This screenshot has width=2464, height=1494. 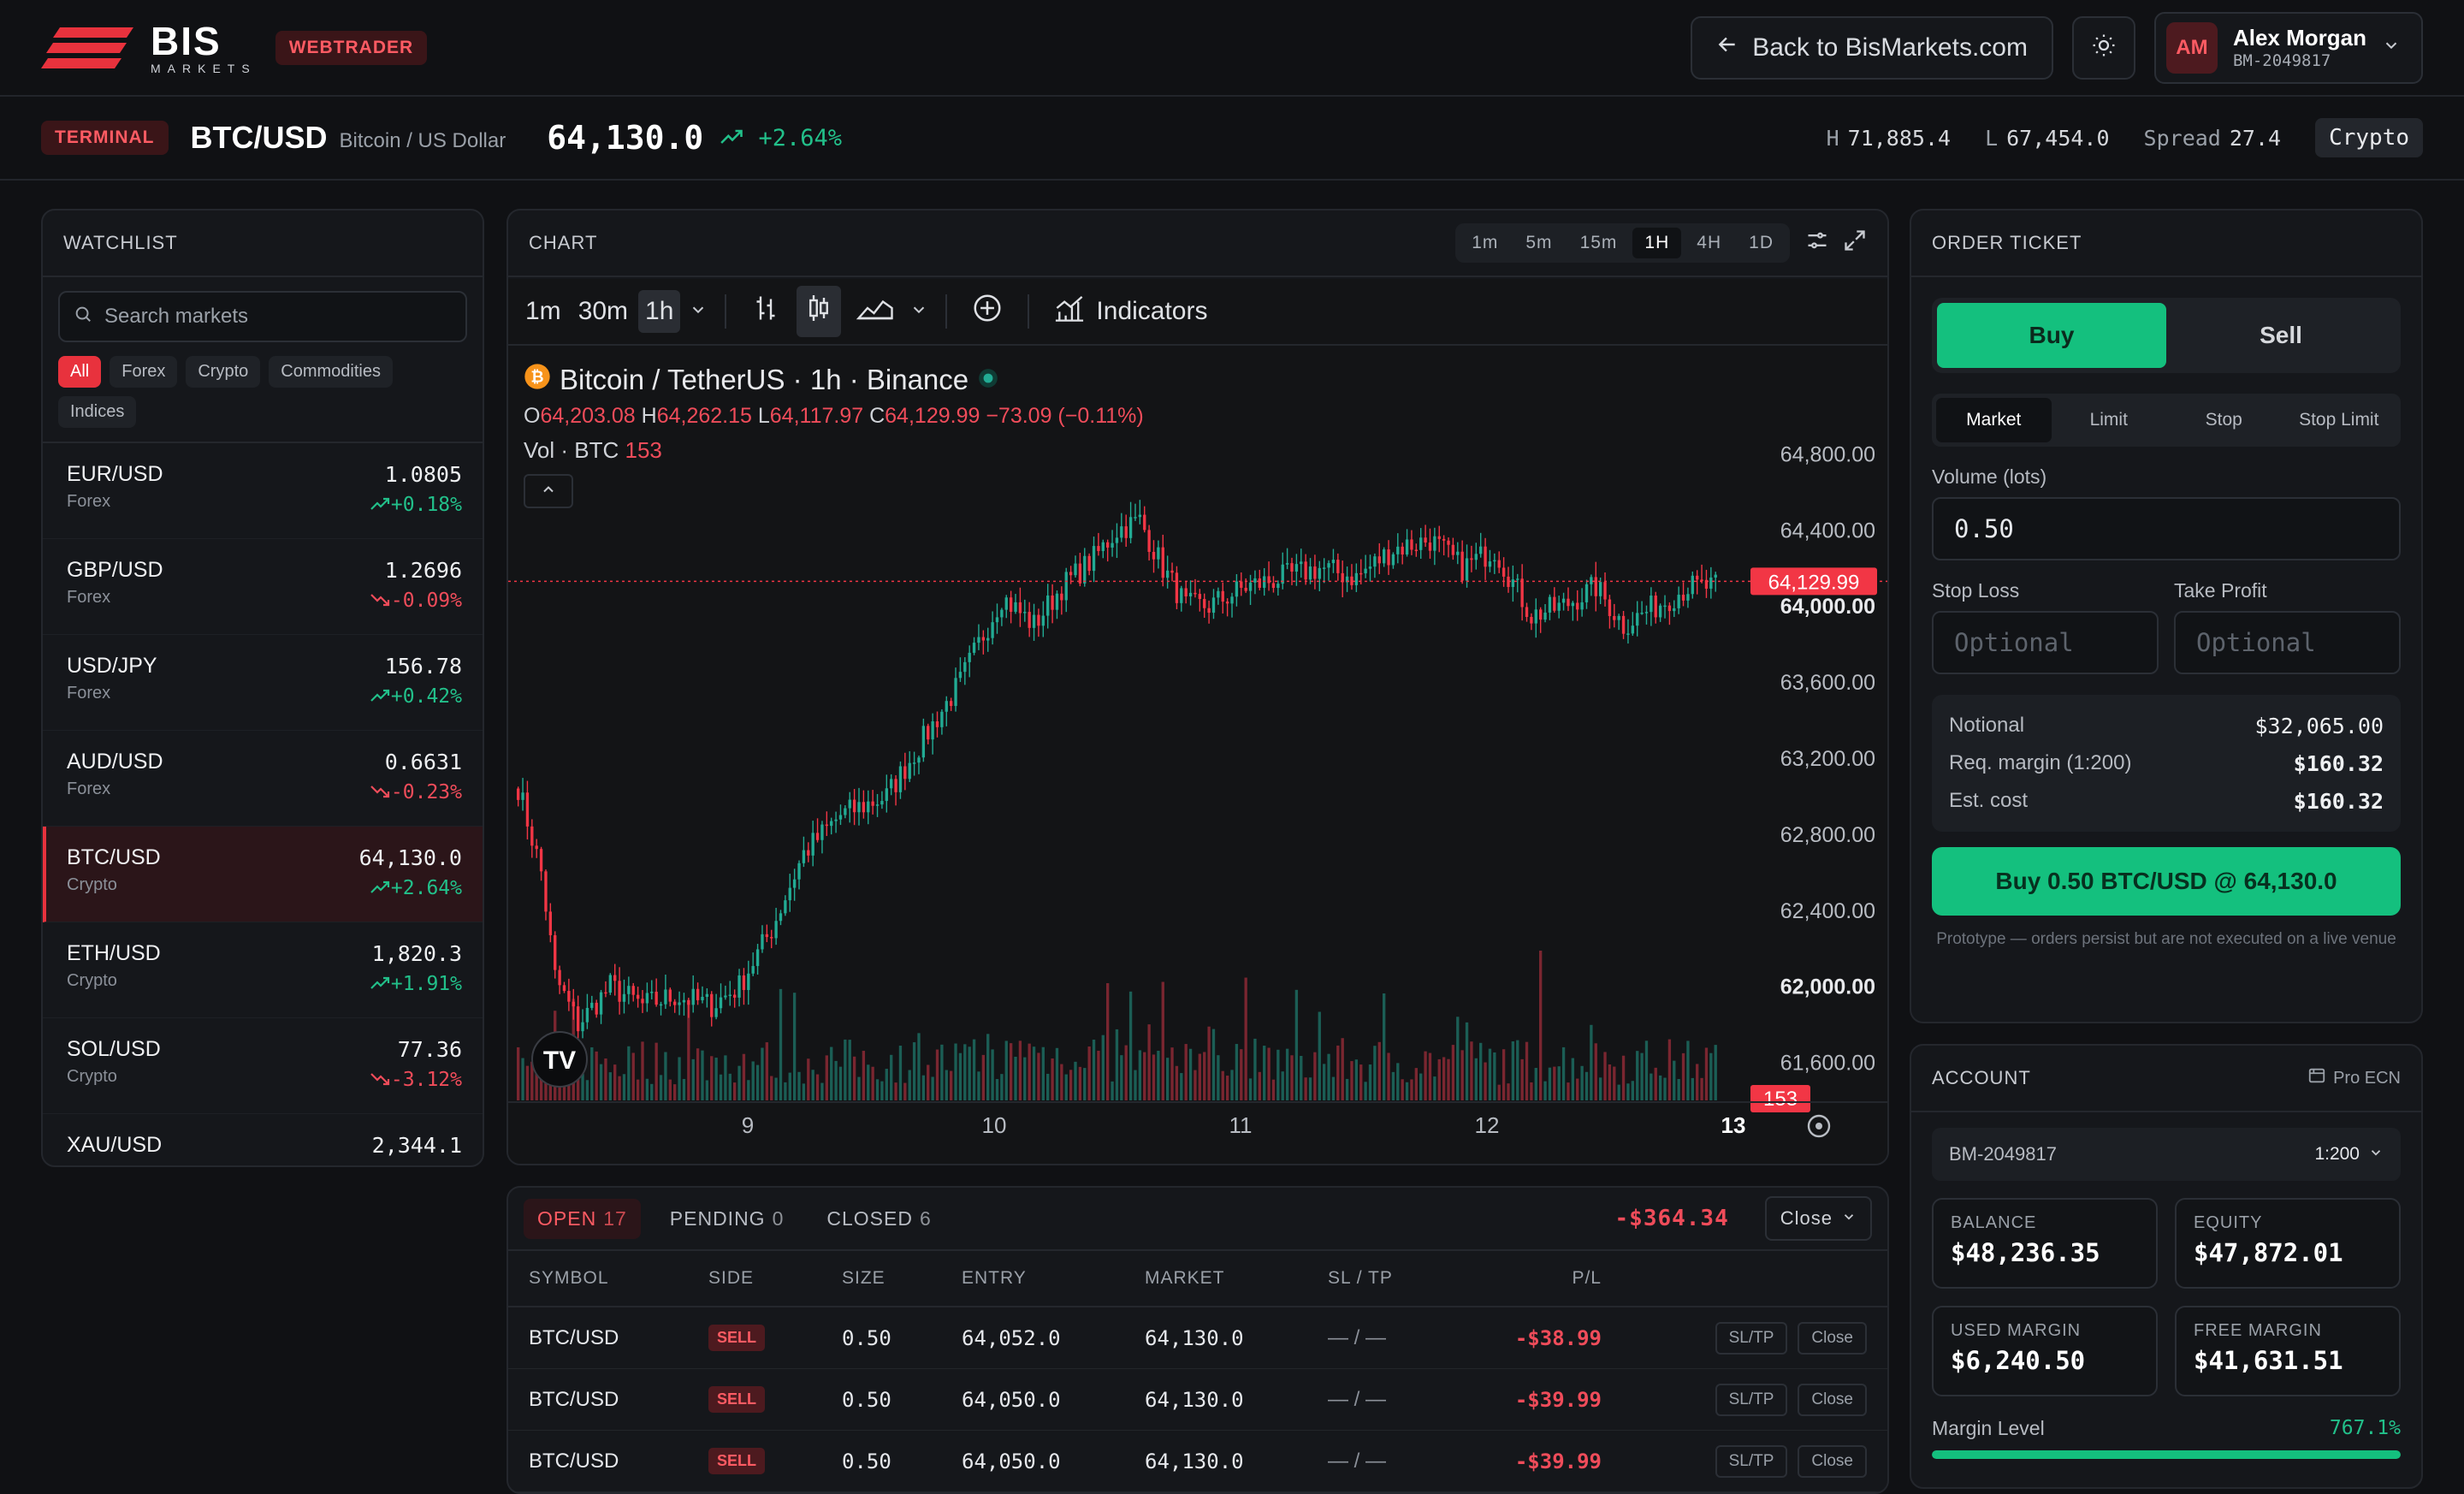 What do you see at coordinates (149, 47) in the screenshot?
I see `logo: BIS MARKETS` at bounding box center [149, 47].